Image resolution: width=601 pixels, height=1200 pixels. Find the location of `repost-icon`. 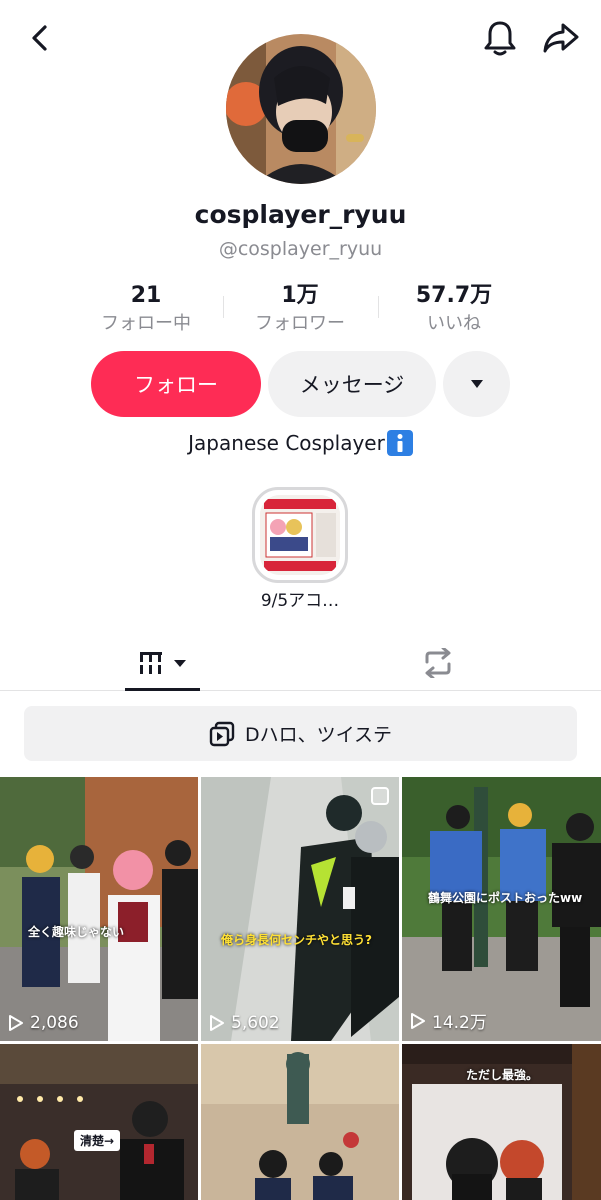

repost-icon is located at coordinates (437, 663).